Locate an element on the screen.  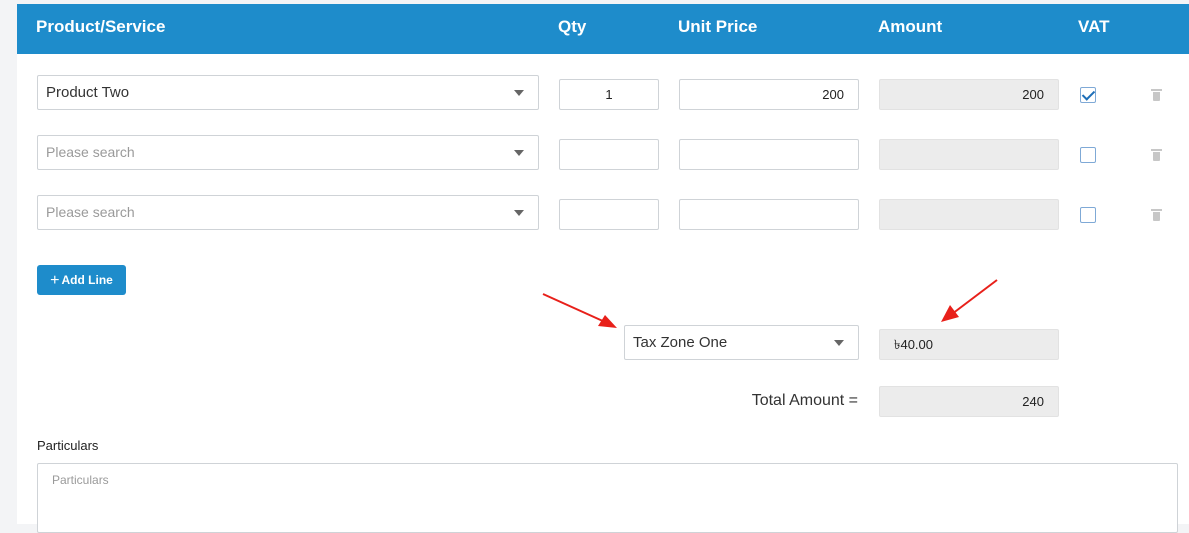
amount-field: 200 is located at coordinates (969, 94).